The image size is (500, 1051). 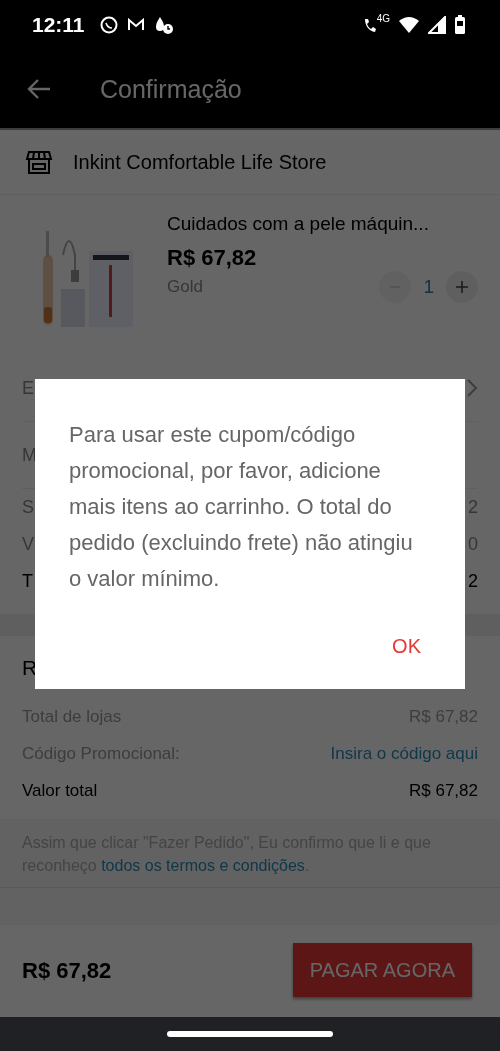 What do you see at coordinates (443, 790) in the screenshot?
I see `summary-value: R$ 67,82` at bounding box center [443, 790].